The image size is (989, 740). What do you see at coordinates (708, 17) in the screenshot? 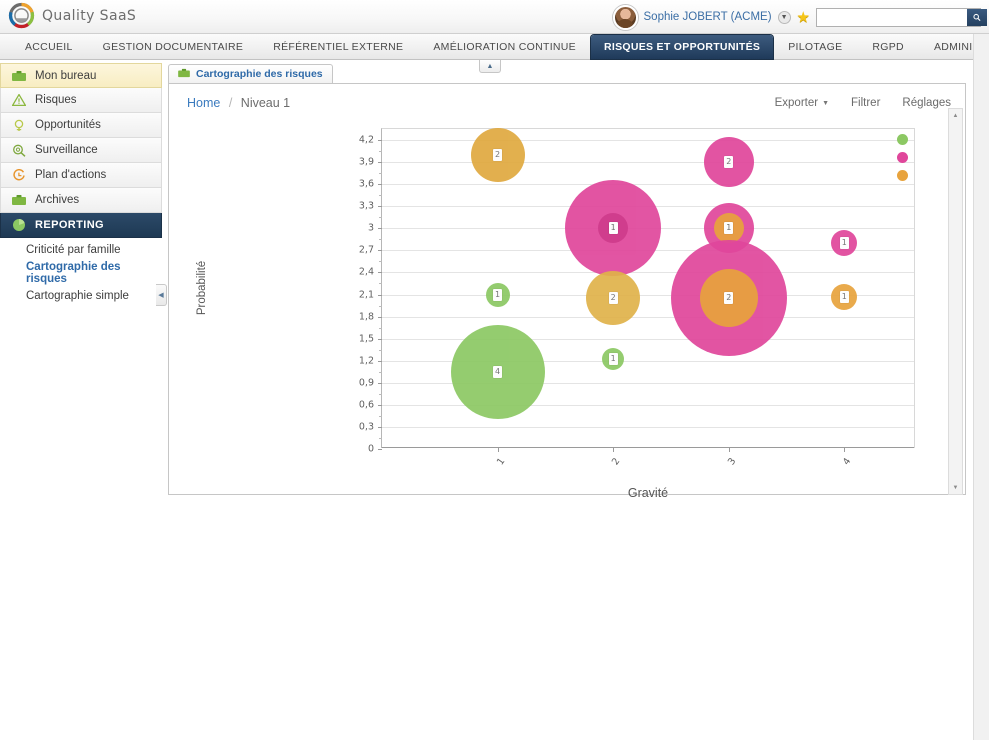
I see `user-name: Sophie JOBERT (ACME)` at bounding box center [708, 17].